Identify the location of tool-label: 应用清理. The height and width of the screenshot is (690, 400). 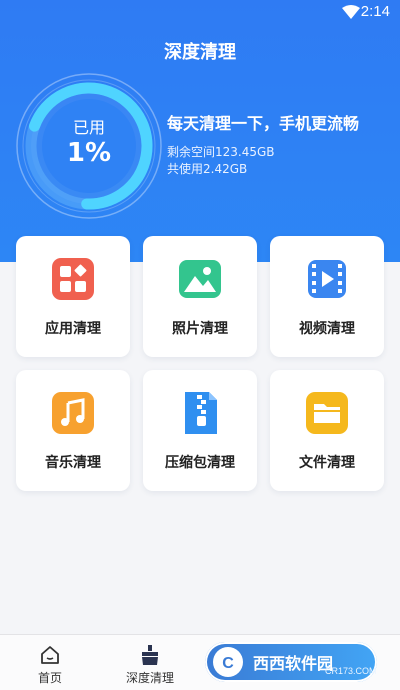
(73, 329).